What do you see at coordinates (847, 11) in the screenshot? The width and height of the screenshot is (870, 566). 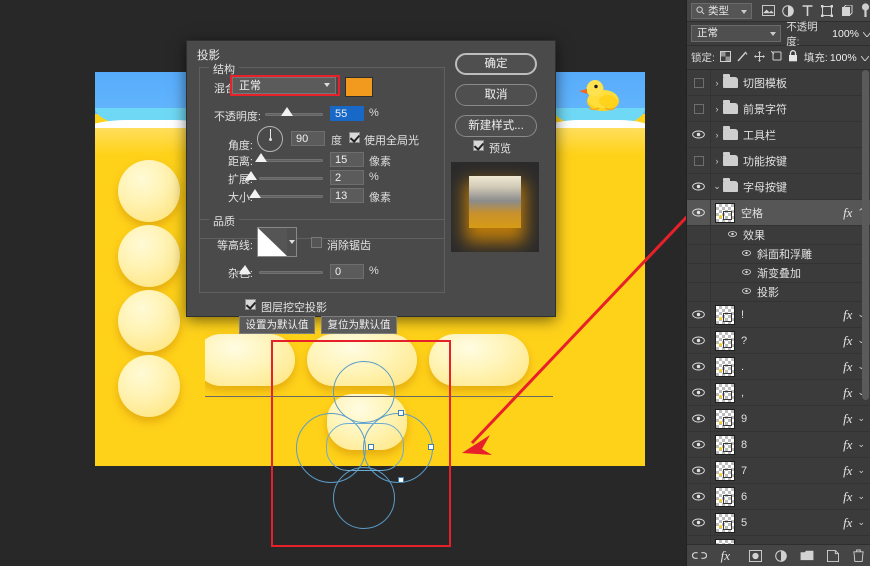 I see `smart-object-filter-icon` at bounding box center [847, 11].